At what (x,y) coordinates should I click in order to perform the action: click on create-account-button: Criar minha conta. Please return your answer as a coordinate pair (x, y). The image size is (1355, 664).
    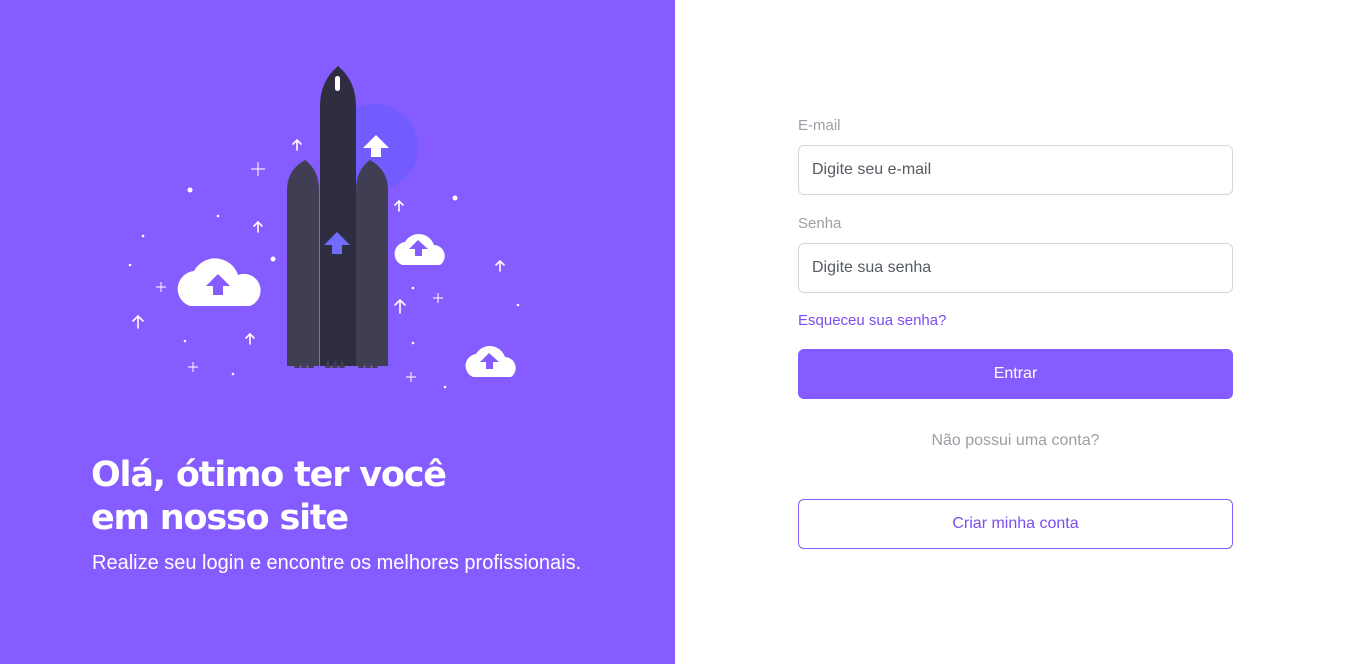
    Looking at the image, I should click on (1015, 524).